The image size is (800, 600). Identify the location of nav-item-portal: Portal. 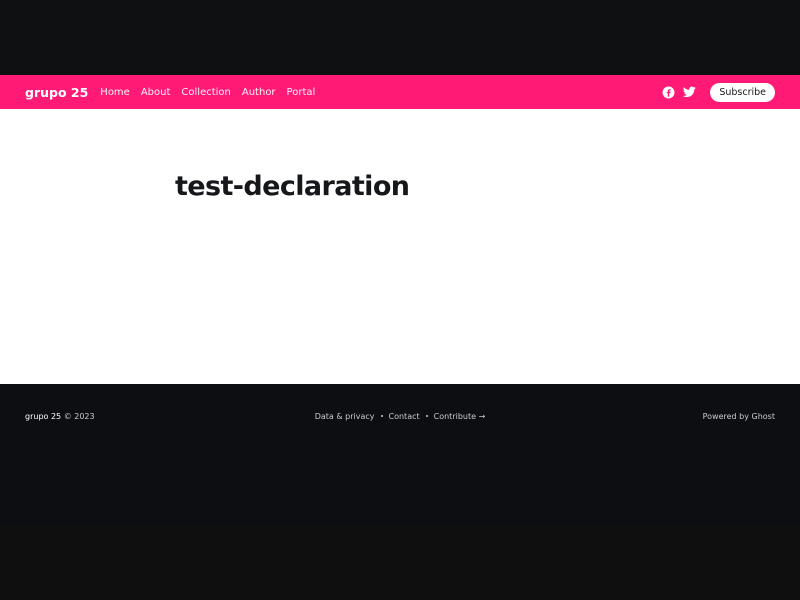
(301, 92).